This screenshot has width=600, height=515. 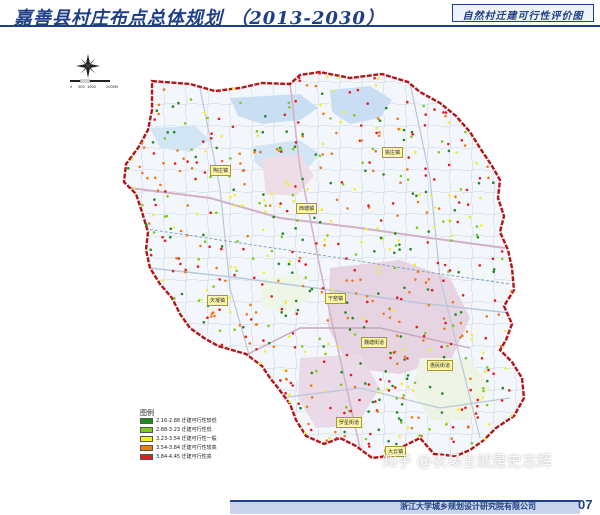 I want to click on legend-item: 3.23-3.54 迁建可行性一般, so click(x=205, y=439).